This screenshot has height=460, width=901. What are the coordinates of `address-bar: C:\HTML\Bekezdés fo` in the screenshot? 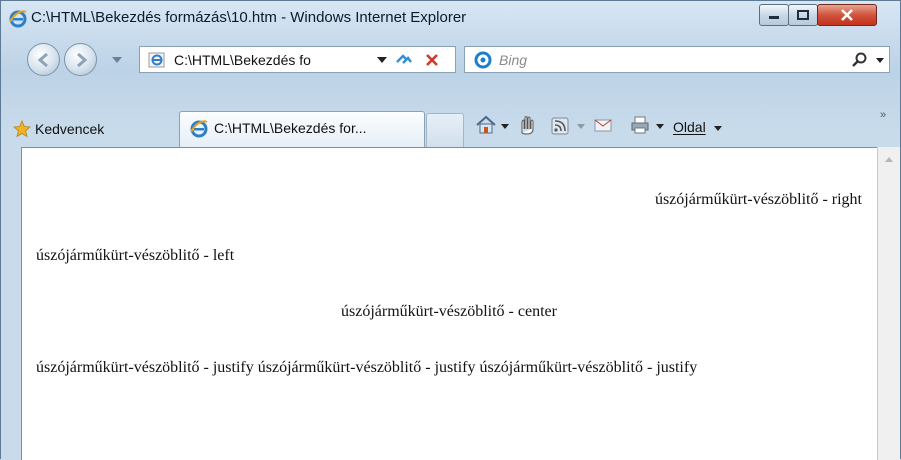 It's located at (297, 59).